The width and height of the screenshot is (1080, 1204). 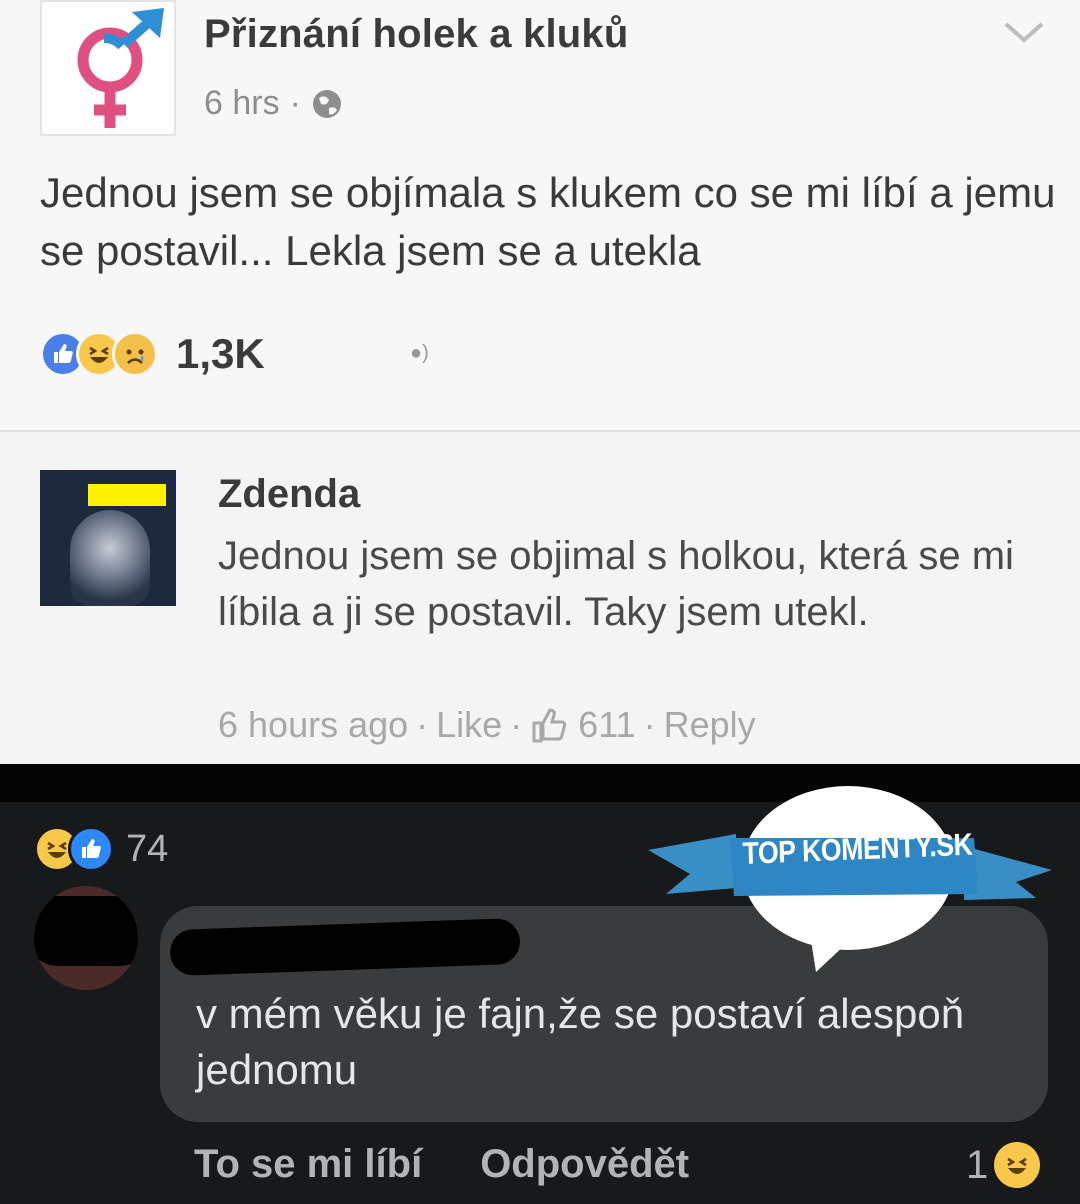 What do you see at coordinates (549, 725) in the screenshot?
I see `thumbs-up-icon` at bounding box center [549, 725].